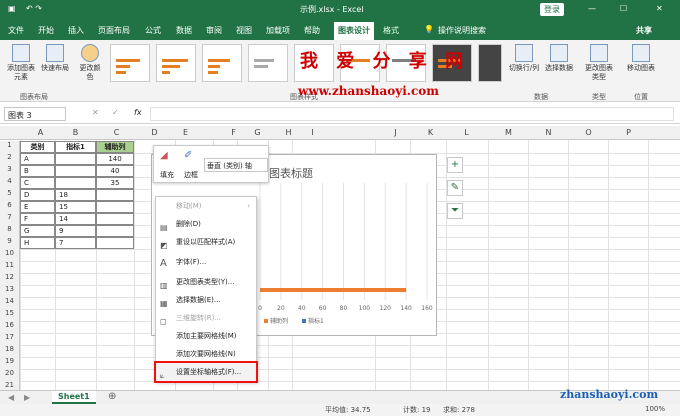  Describe the element at coordinates (333, 290) in the screenshot. I see `bar-helper-series` at that location.